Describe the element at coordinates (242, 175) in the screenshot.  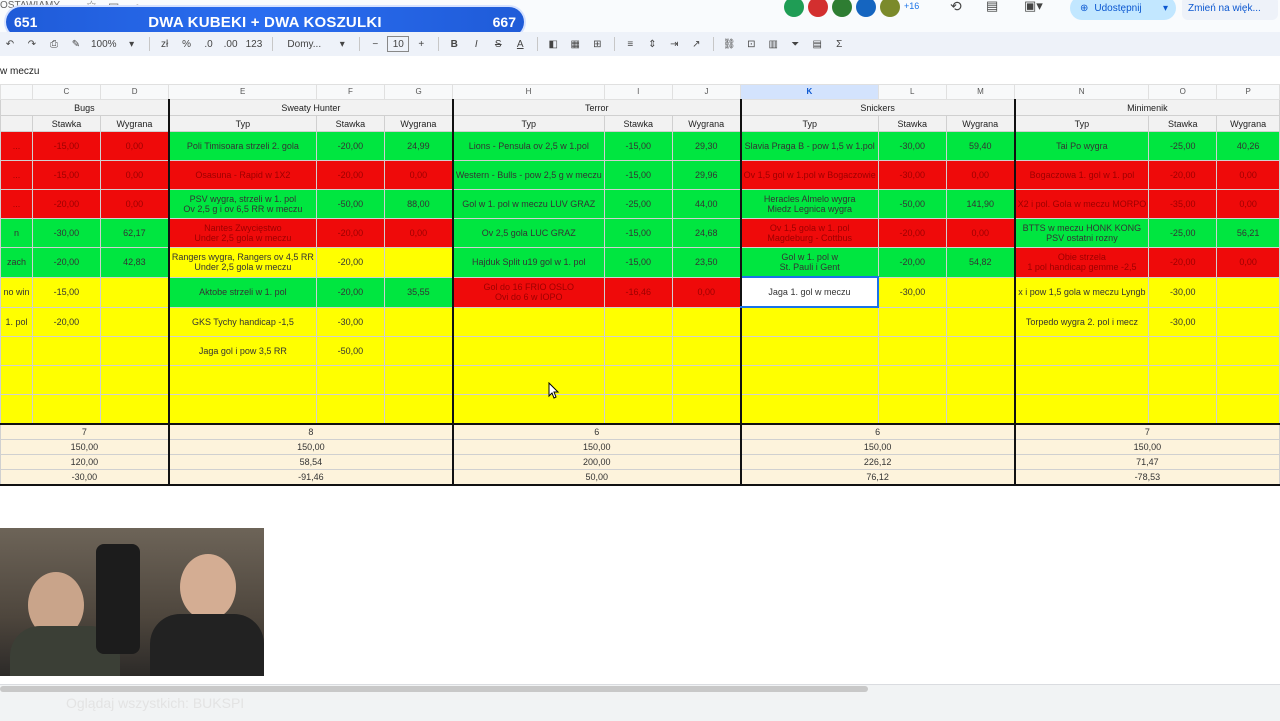
I see `cell: Osasuna - Rapid w 1X2` at that location.